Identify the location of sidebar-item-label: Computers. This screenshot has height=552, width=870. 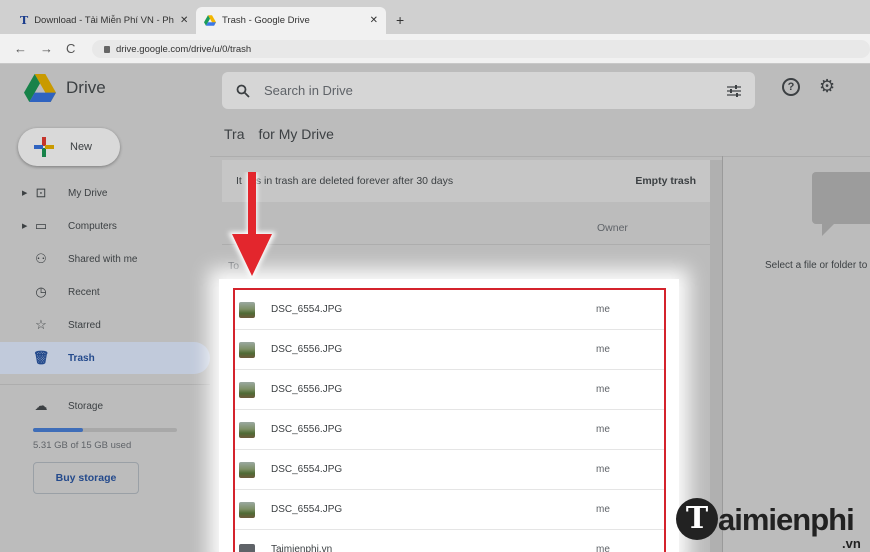
(92, 226).